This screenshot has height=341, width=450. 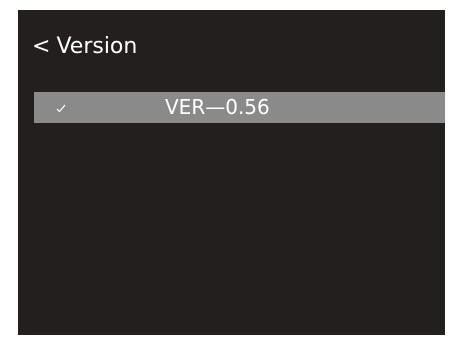 I want to click on back-header: < Version, so click(x=84, y=46).